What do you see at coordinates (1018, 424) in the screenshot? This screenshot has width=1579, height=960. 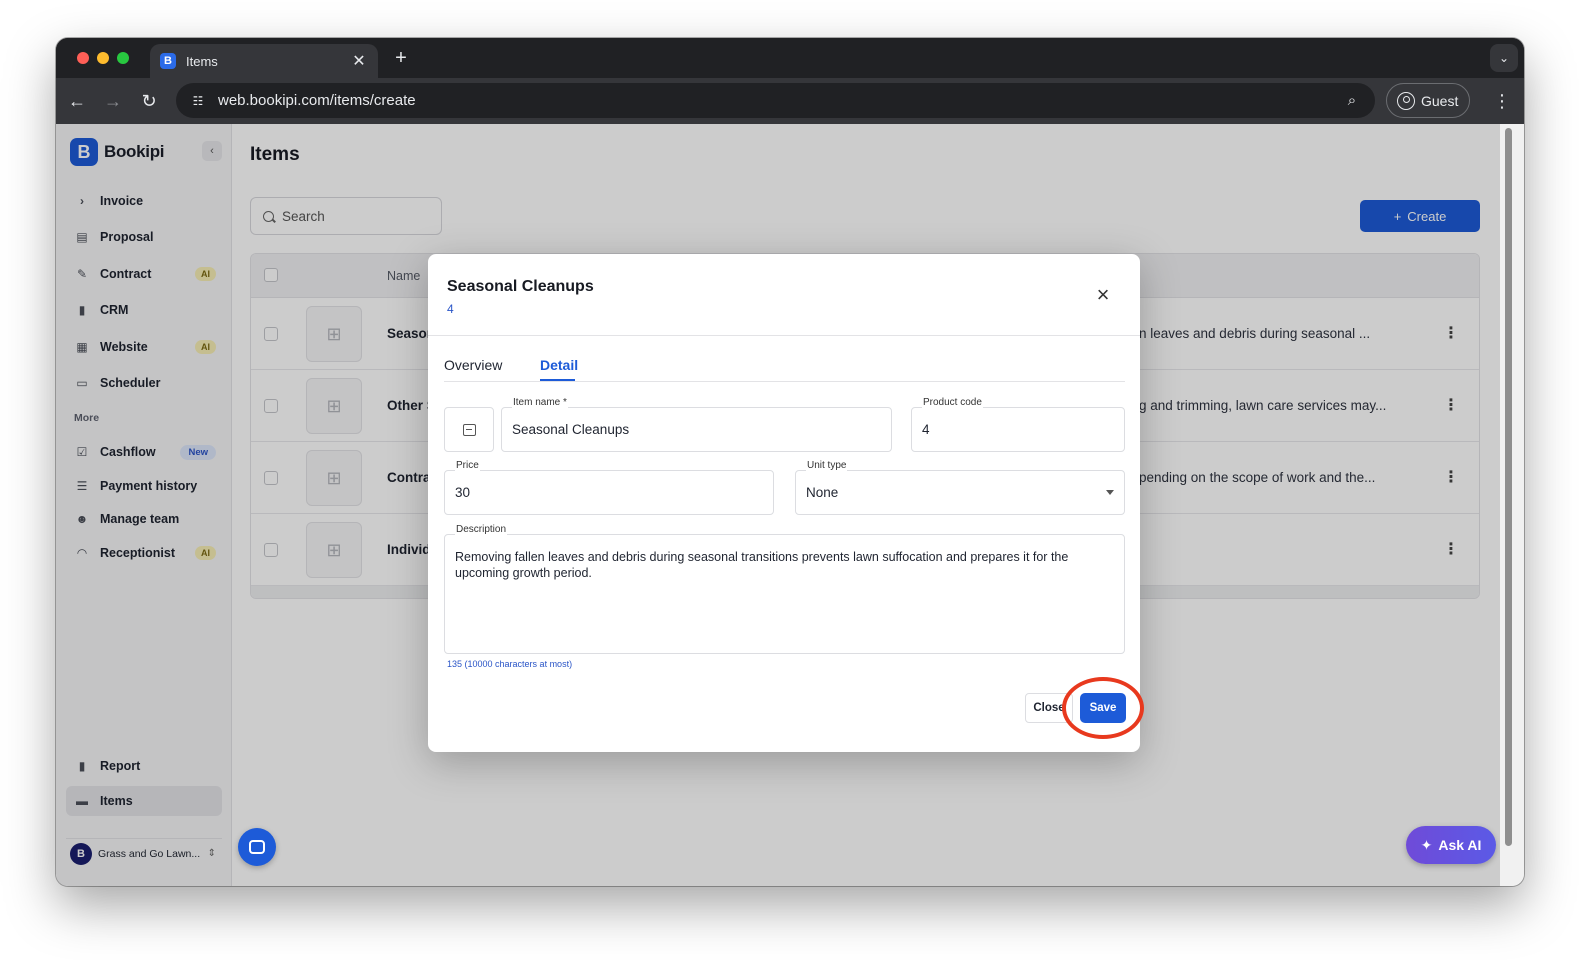 I see `product-code-field: Product code 4` at bounding box center [1018, 424].